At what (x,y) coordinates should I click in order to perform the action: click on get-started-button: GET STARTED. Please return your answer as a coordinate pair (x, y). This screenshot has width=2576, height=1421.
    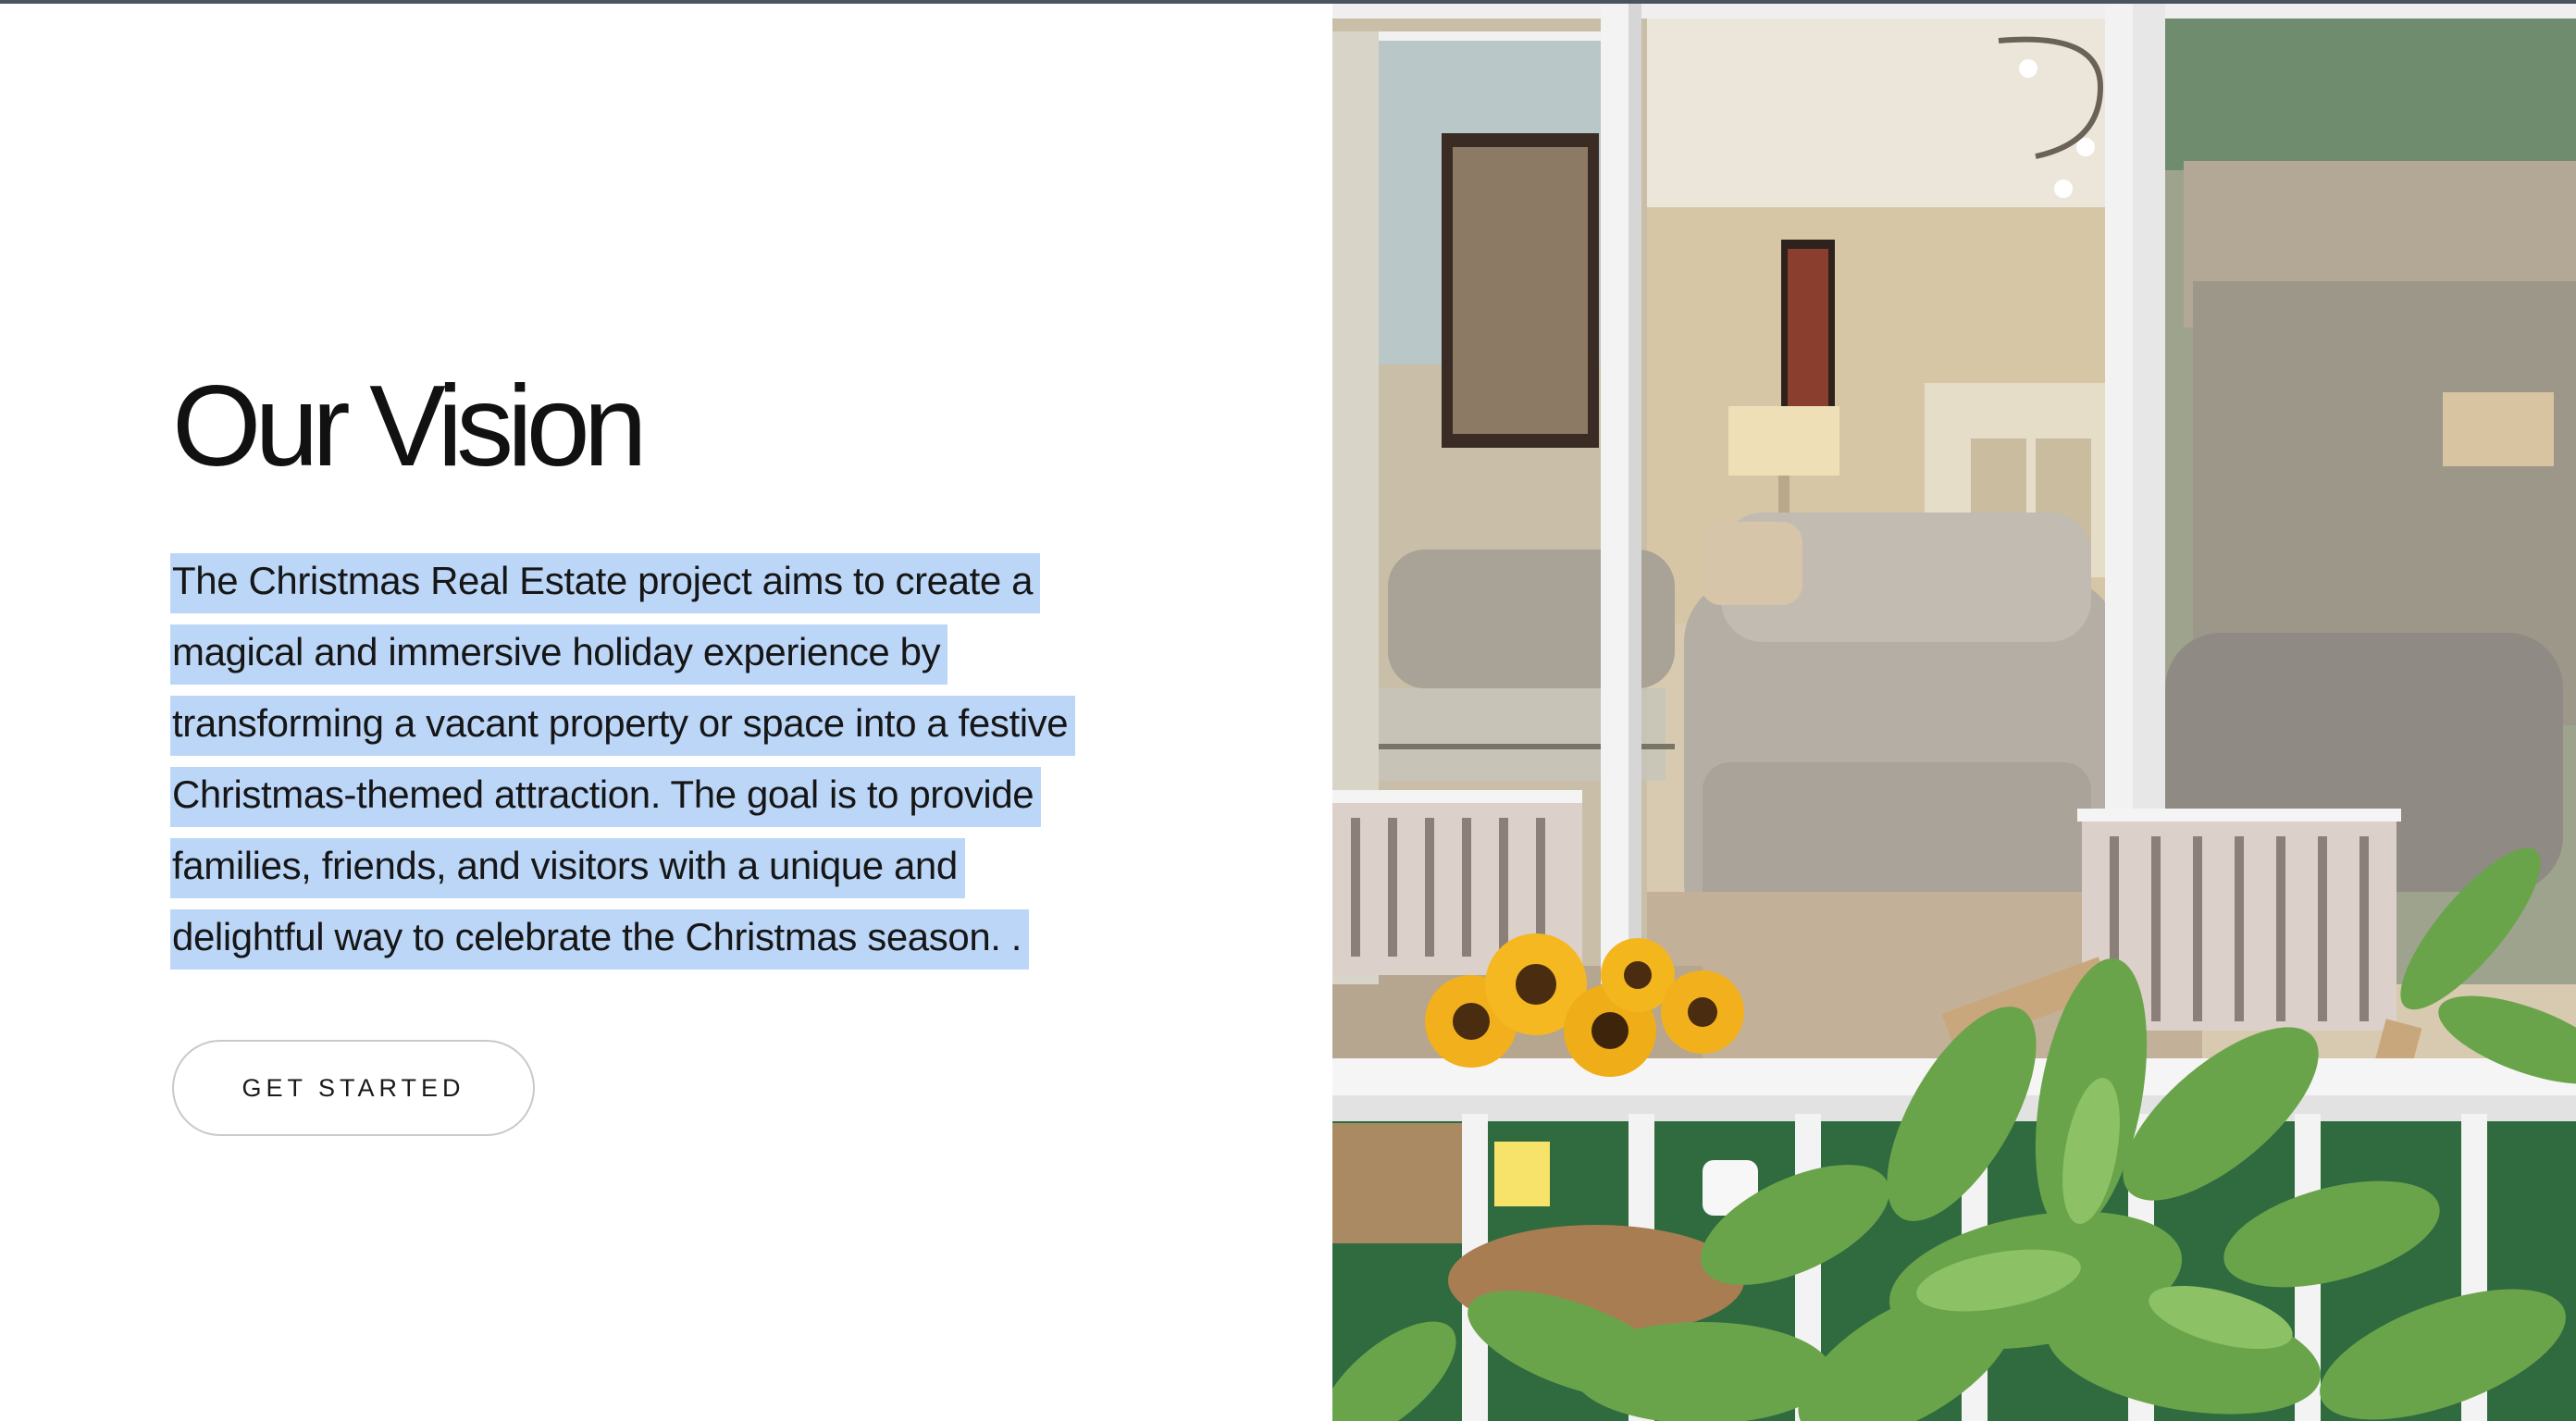
    Looking at the image, I should click on (353, 1088).